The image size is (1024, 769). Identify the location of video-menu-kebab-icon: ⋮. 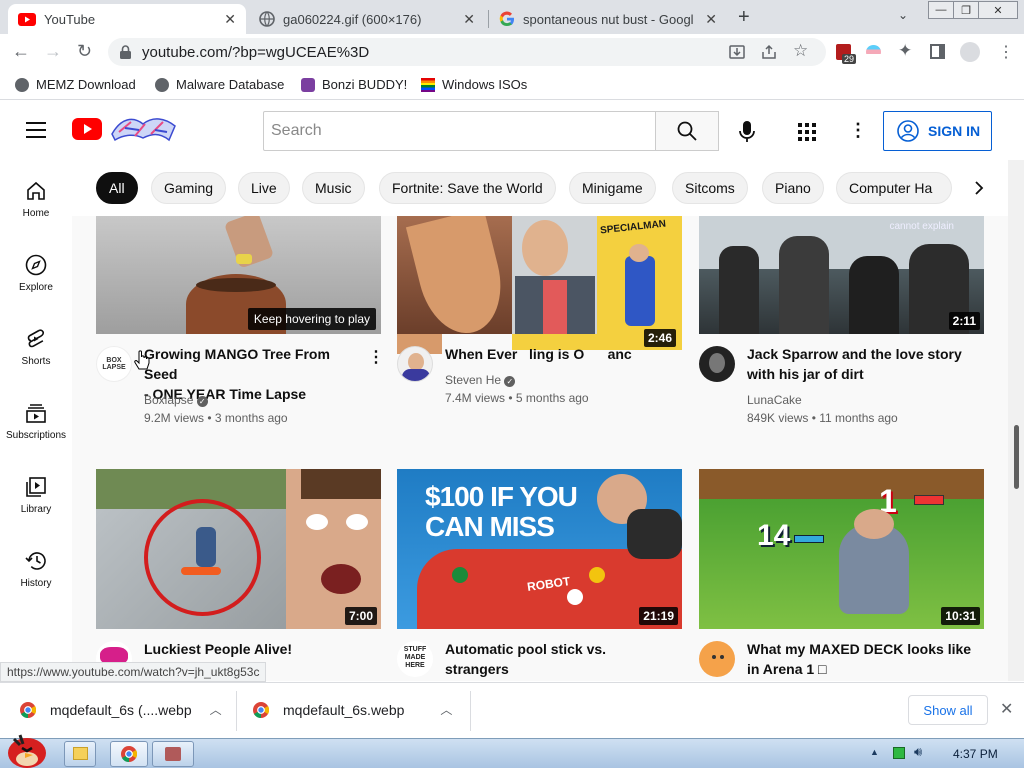
(376, 357).